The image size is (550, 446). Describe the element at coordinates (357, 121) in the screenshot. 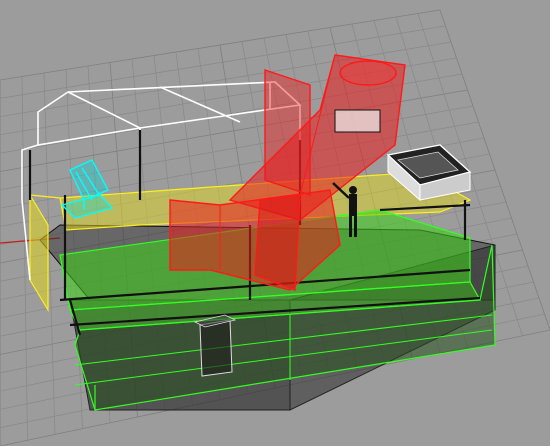

I see `sink-block` at that location.